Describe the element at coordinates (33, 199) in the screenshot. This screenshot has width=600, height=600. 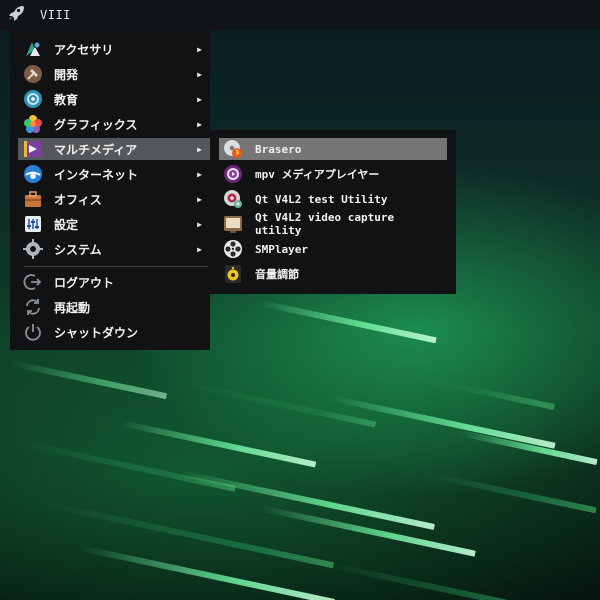
I see `office-icon` at that location.